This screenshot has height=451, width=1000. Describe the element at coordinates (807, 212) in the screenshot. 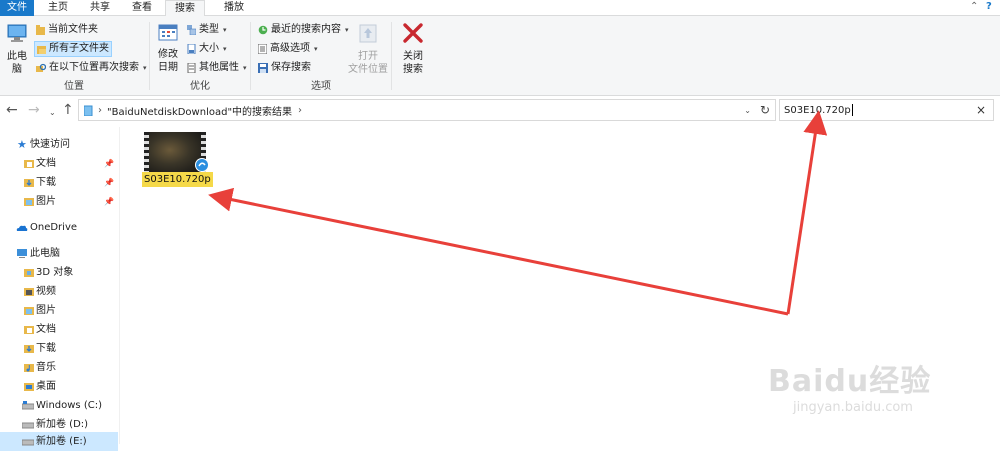

I see `annotation-arrow-to-search` at that location.